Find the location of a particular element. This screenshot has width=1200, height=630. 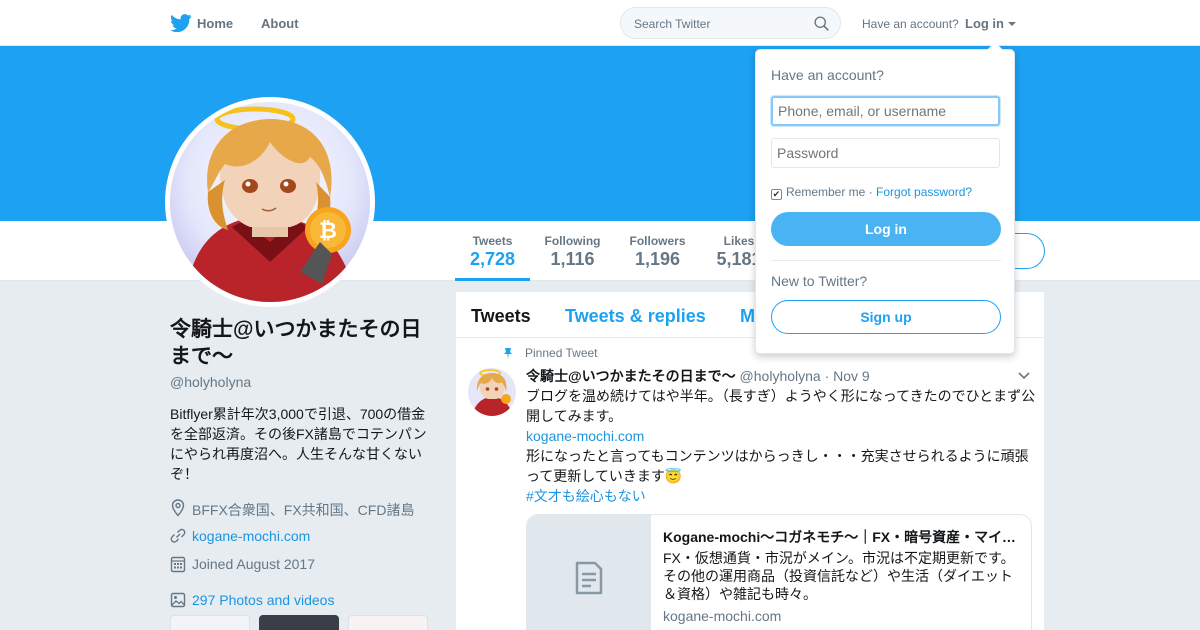

tweet-hashtag: #文才も絵心もない is located at coordinates (781, 496).